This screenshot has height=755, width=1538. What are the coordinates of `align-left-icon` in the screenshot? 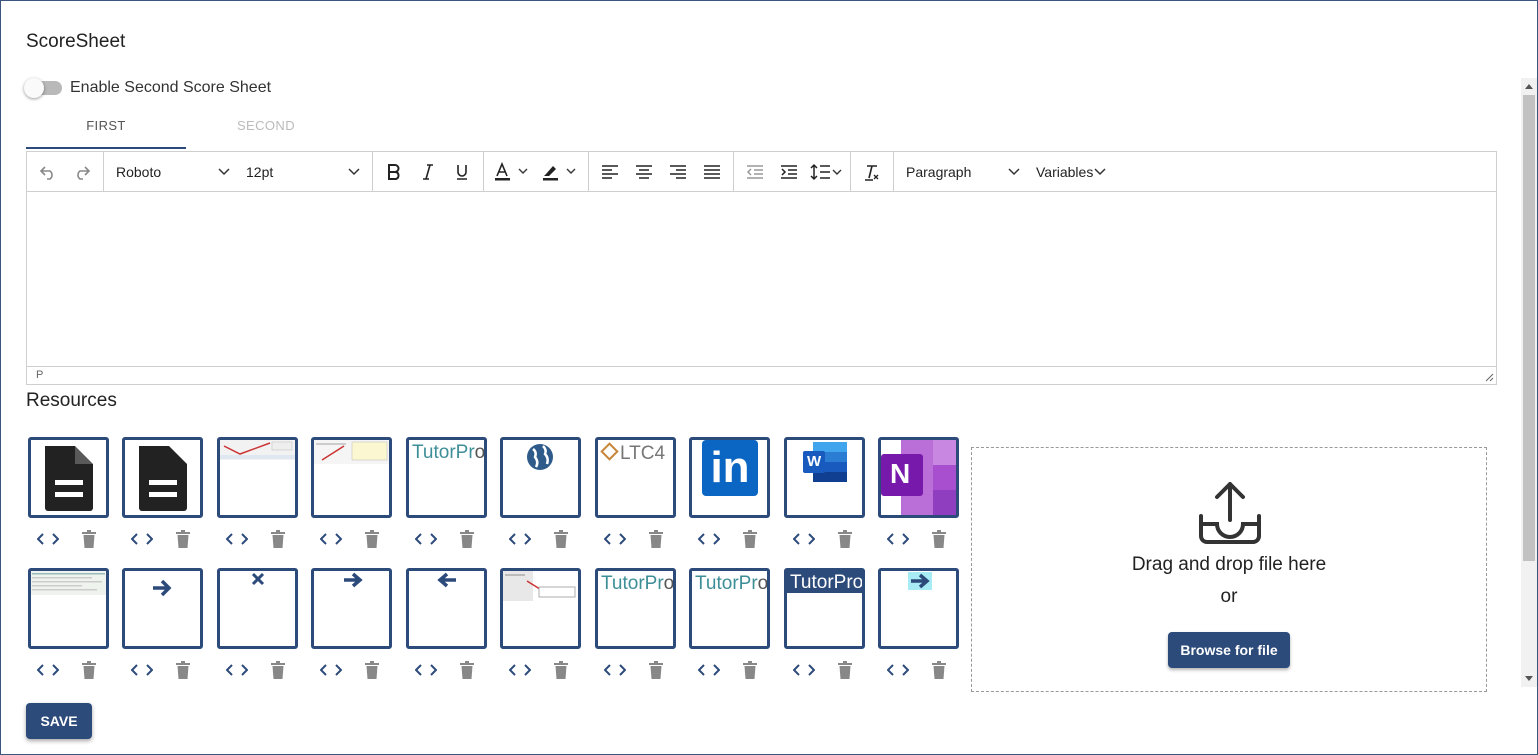 It's located at (610, 172).